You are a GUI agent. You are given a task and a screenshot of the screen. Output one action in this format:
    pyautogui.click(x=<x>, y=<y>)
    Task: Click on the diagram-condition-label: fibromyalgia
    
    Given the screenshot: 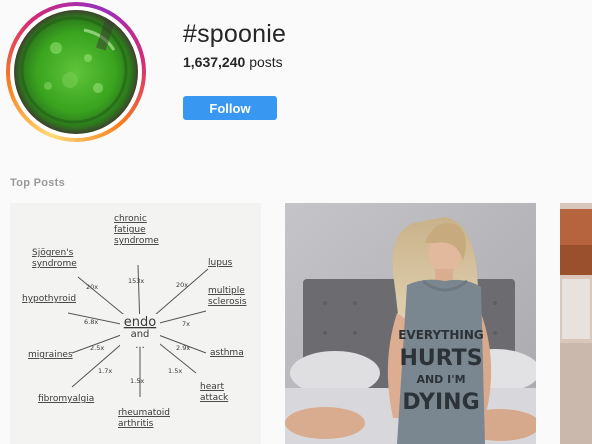 What is the action you would take?
    pyautogui.click(x=66, y=399)
    